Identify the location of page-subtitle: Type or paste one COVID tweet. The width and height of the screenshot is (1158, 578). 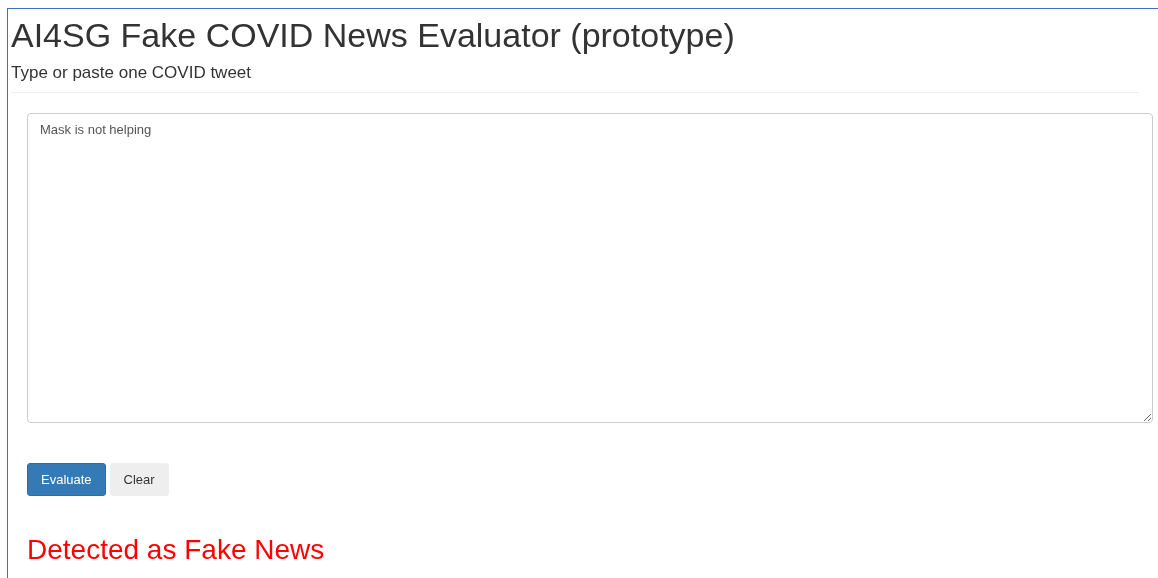
(131, 73).